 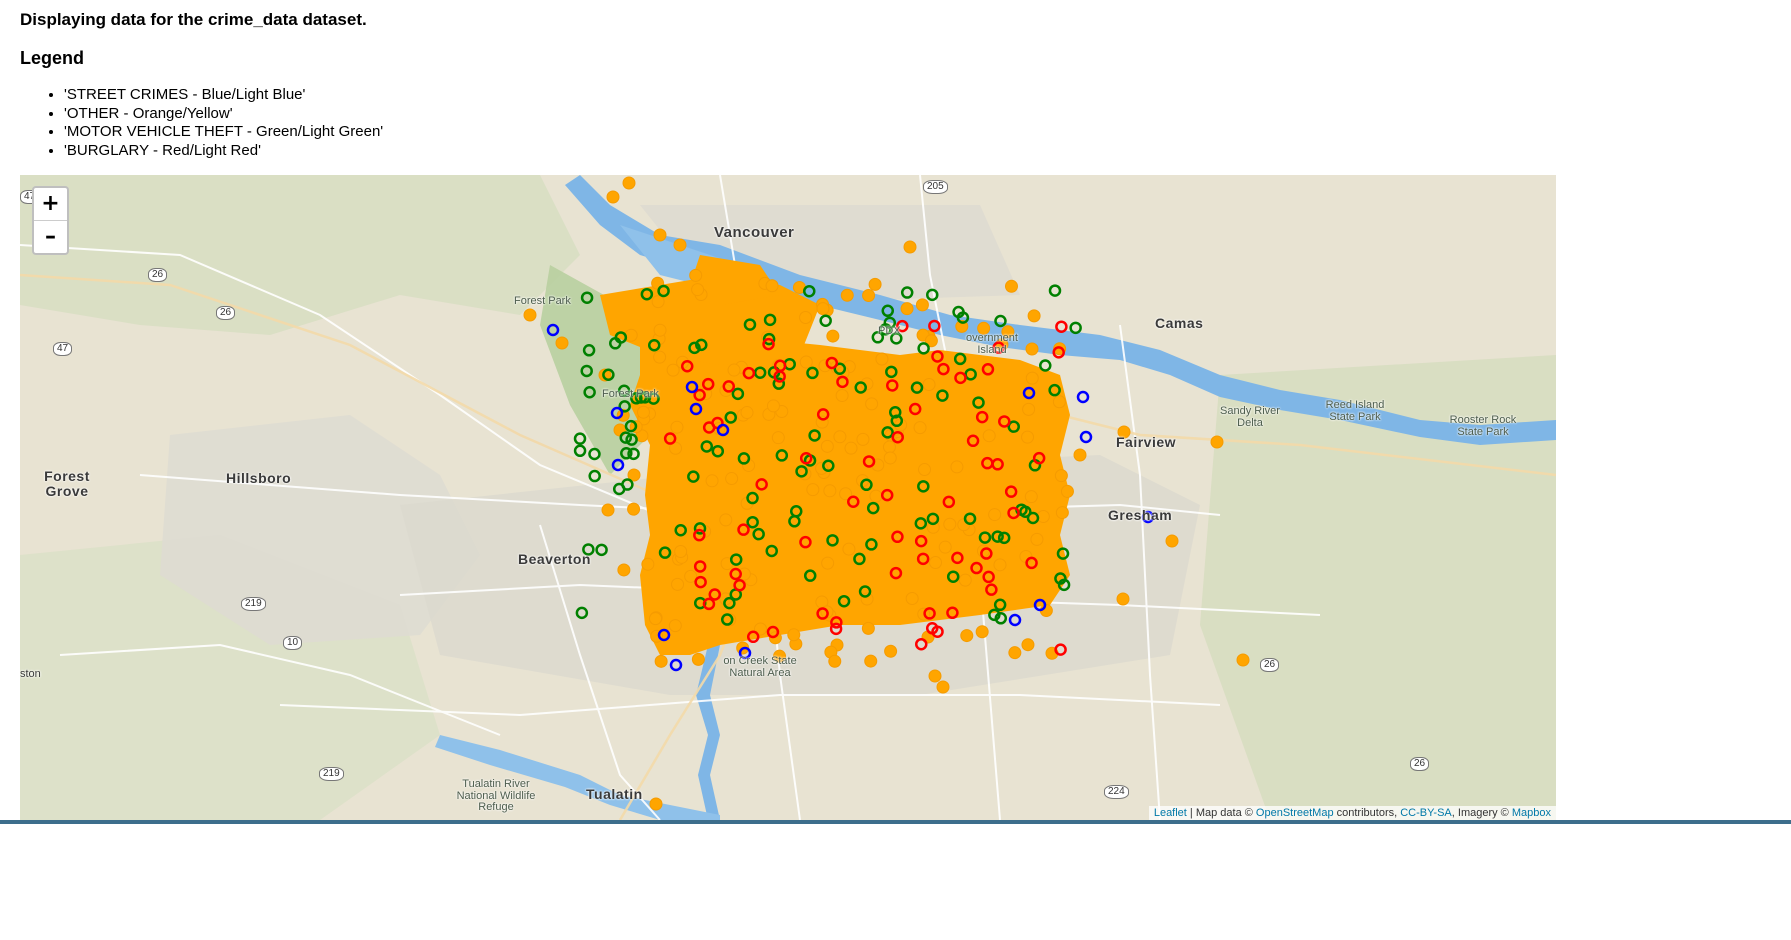 What do you see at coordinates (1295, 813) in the screenshot?
I see `osm-link: OpenStreetMap` at bounding box center [1295, 813].